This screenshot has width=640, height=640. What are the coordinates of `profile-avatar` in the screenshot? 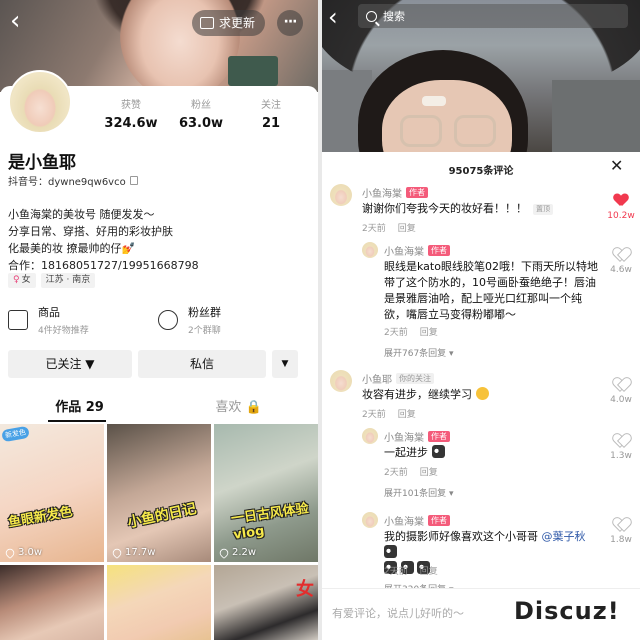 It's located at (40, 102).